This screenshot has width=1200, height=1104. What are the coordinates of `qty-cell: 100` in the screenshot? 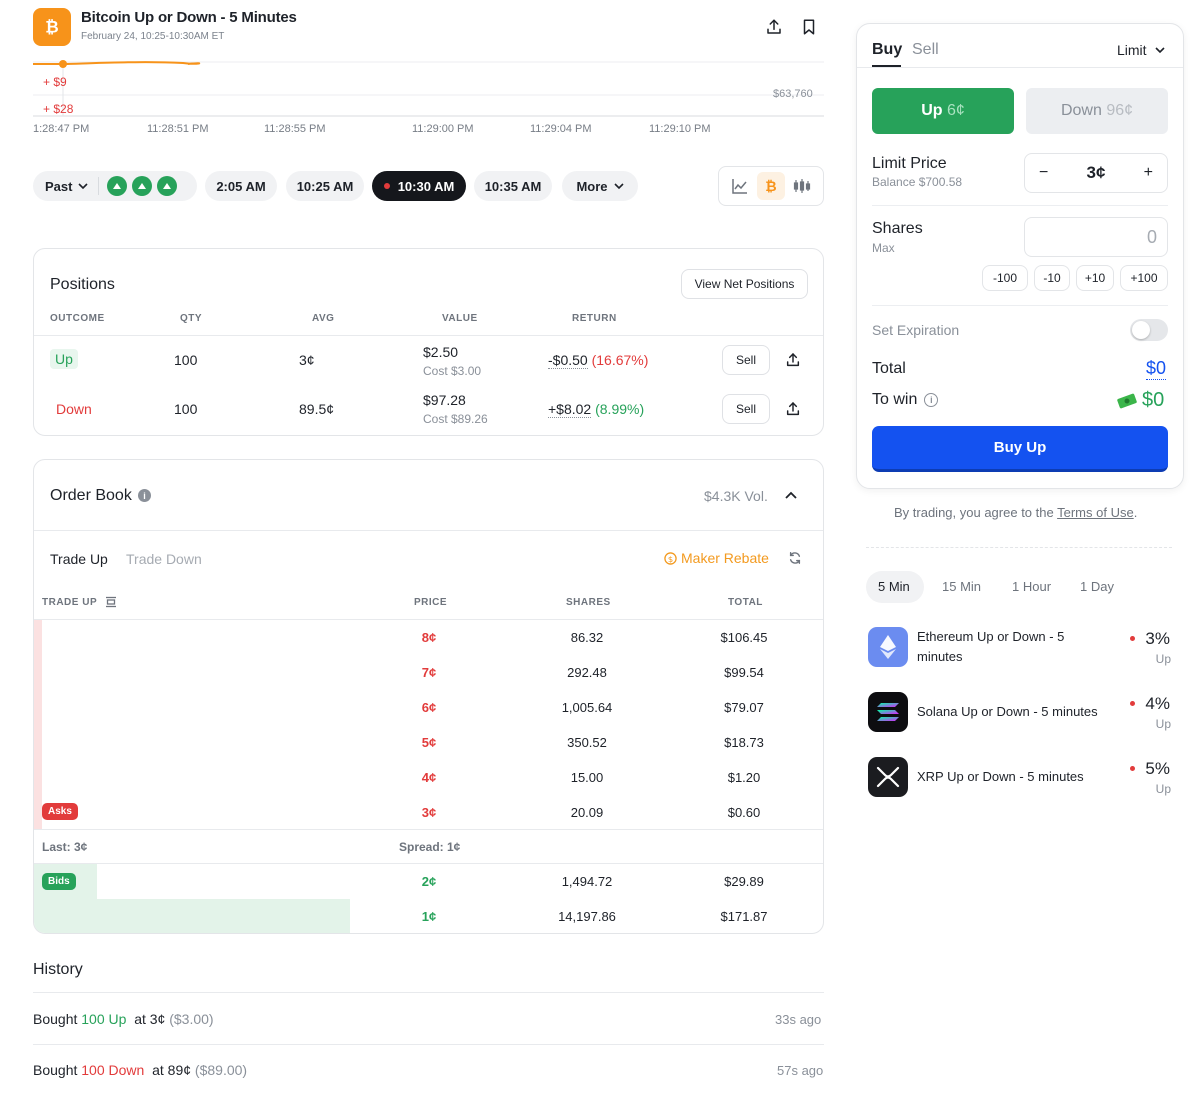 It's located at (186, 360).